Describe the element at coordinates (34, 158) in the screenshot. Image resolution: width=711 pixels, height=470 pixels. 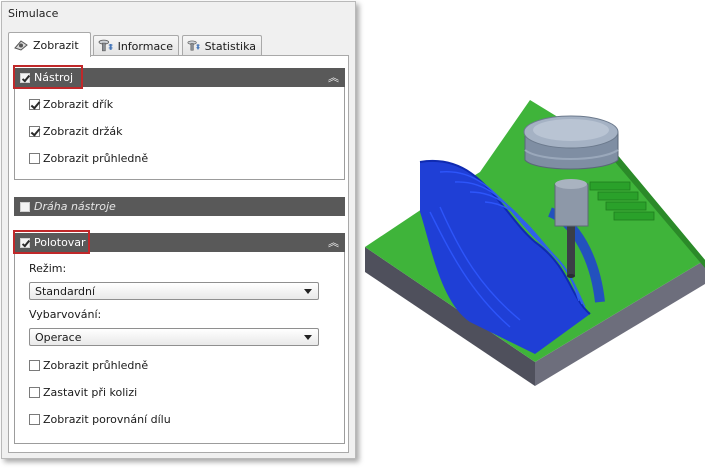
I see `tool-transparent-checkbox` at that location.